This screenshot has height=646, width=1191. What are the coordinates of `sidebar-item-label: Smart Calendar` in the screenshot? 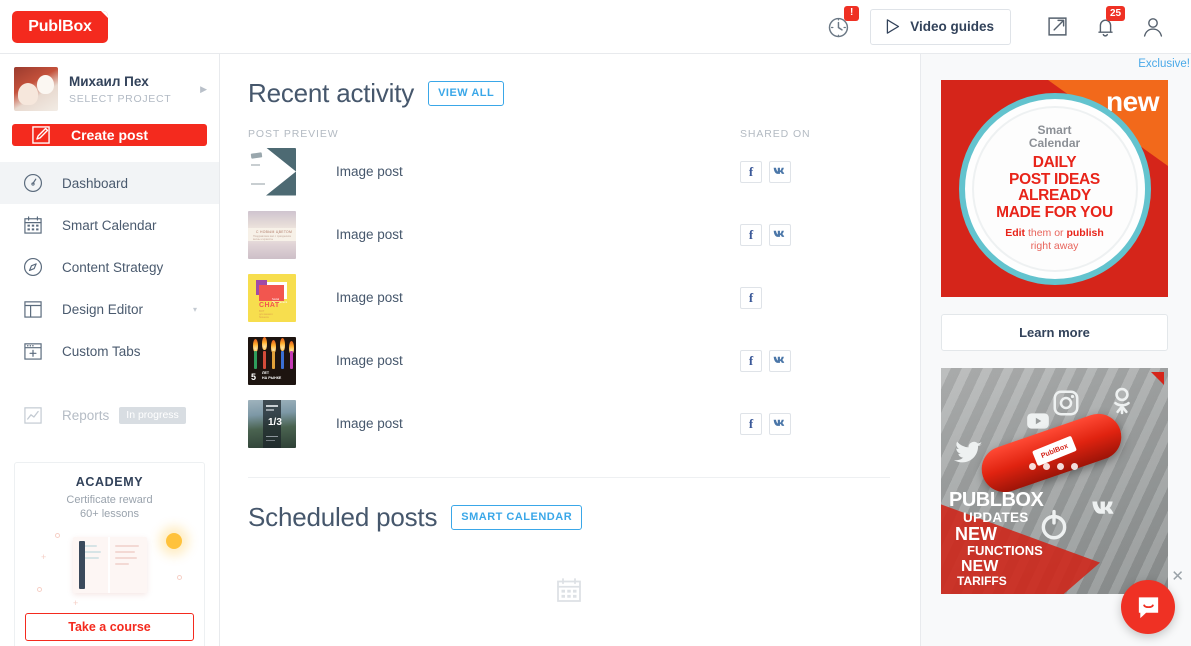 It's located at (109, 225).